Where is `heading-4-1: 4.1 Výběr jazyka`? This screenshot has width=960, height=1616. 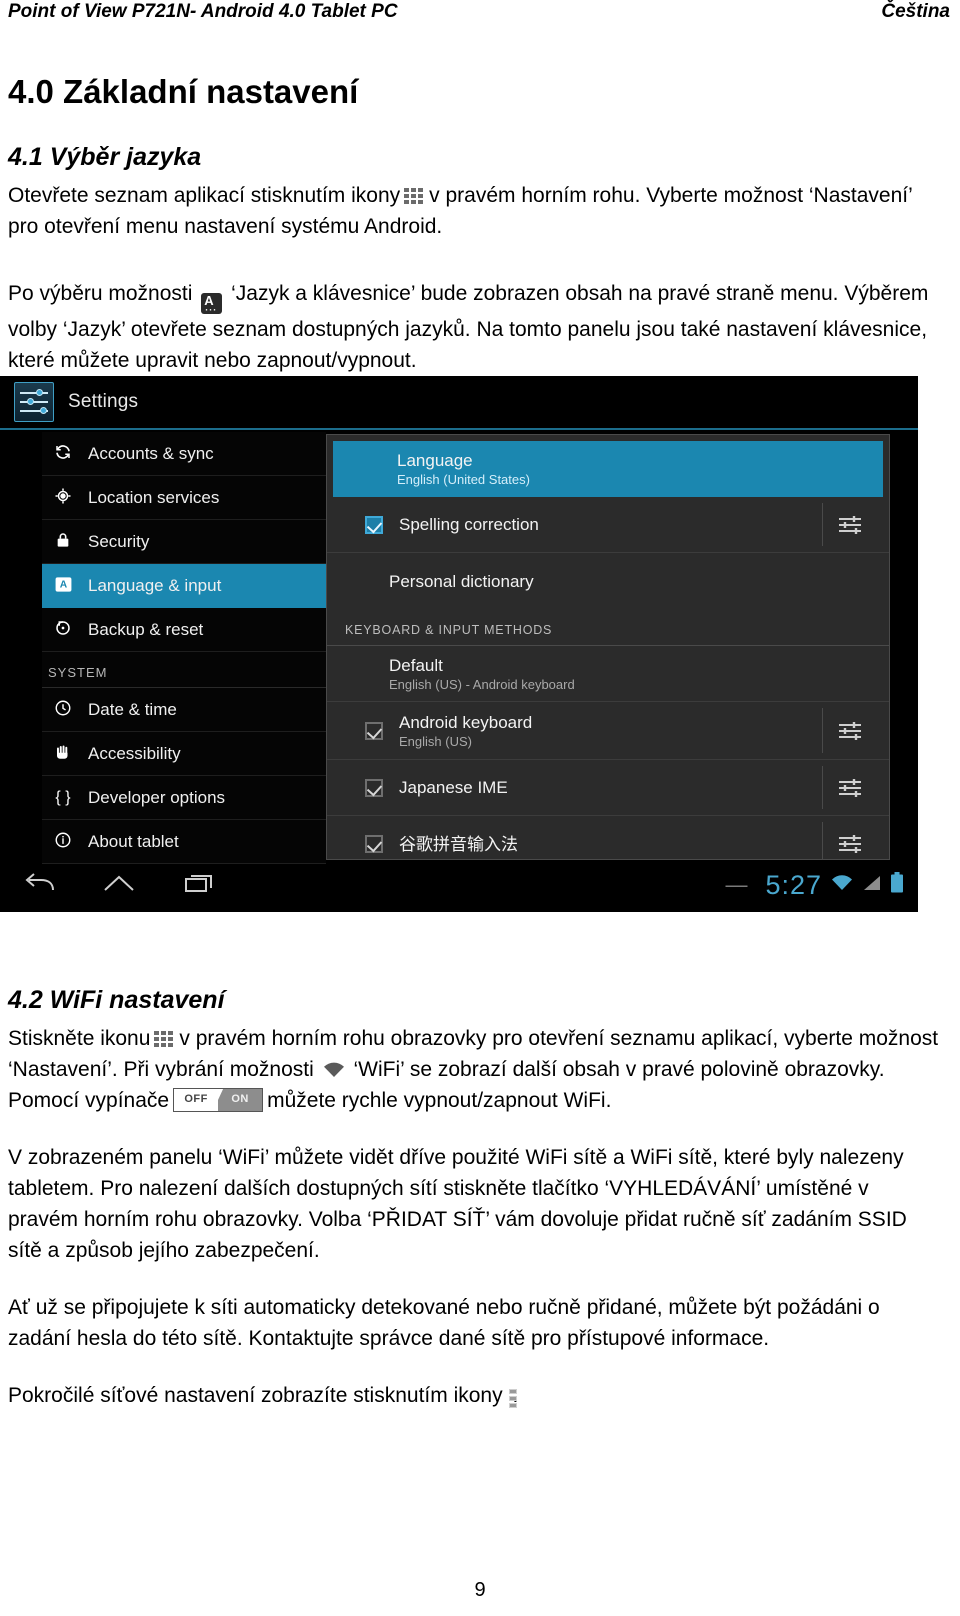
heading-4-1: 4.1 Výběr jazyka is located at coordinates (105, 157).